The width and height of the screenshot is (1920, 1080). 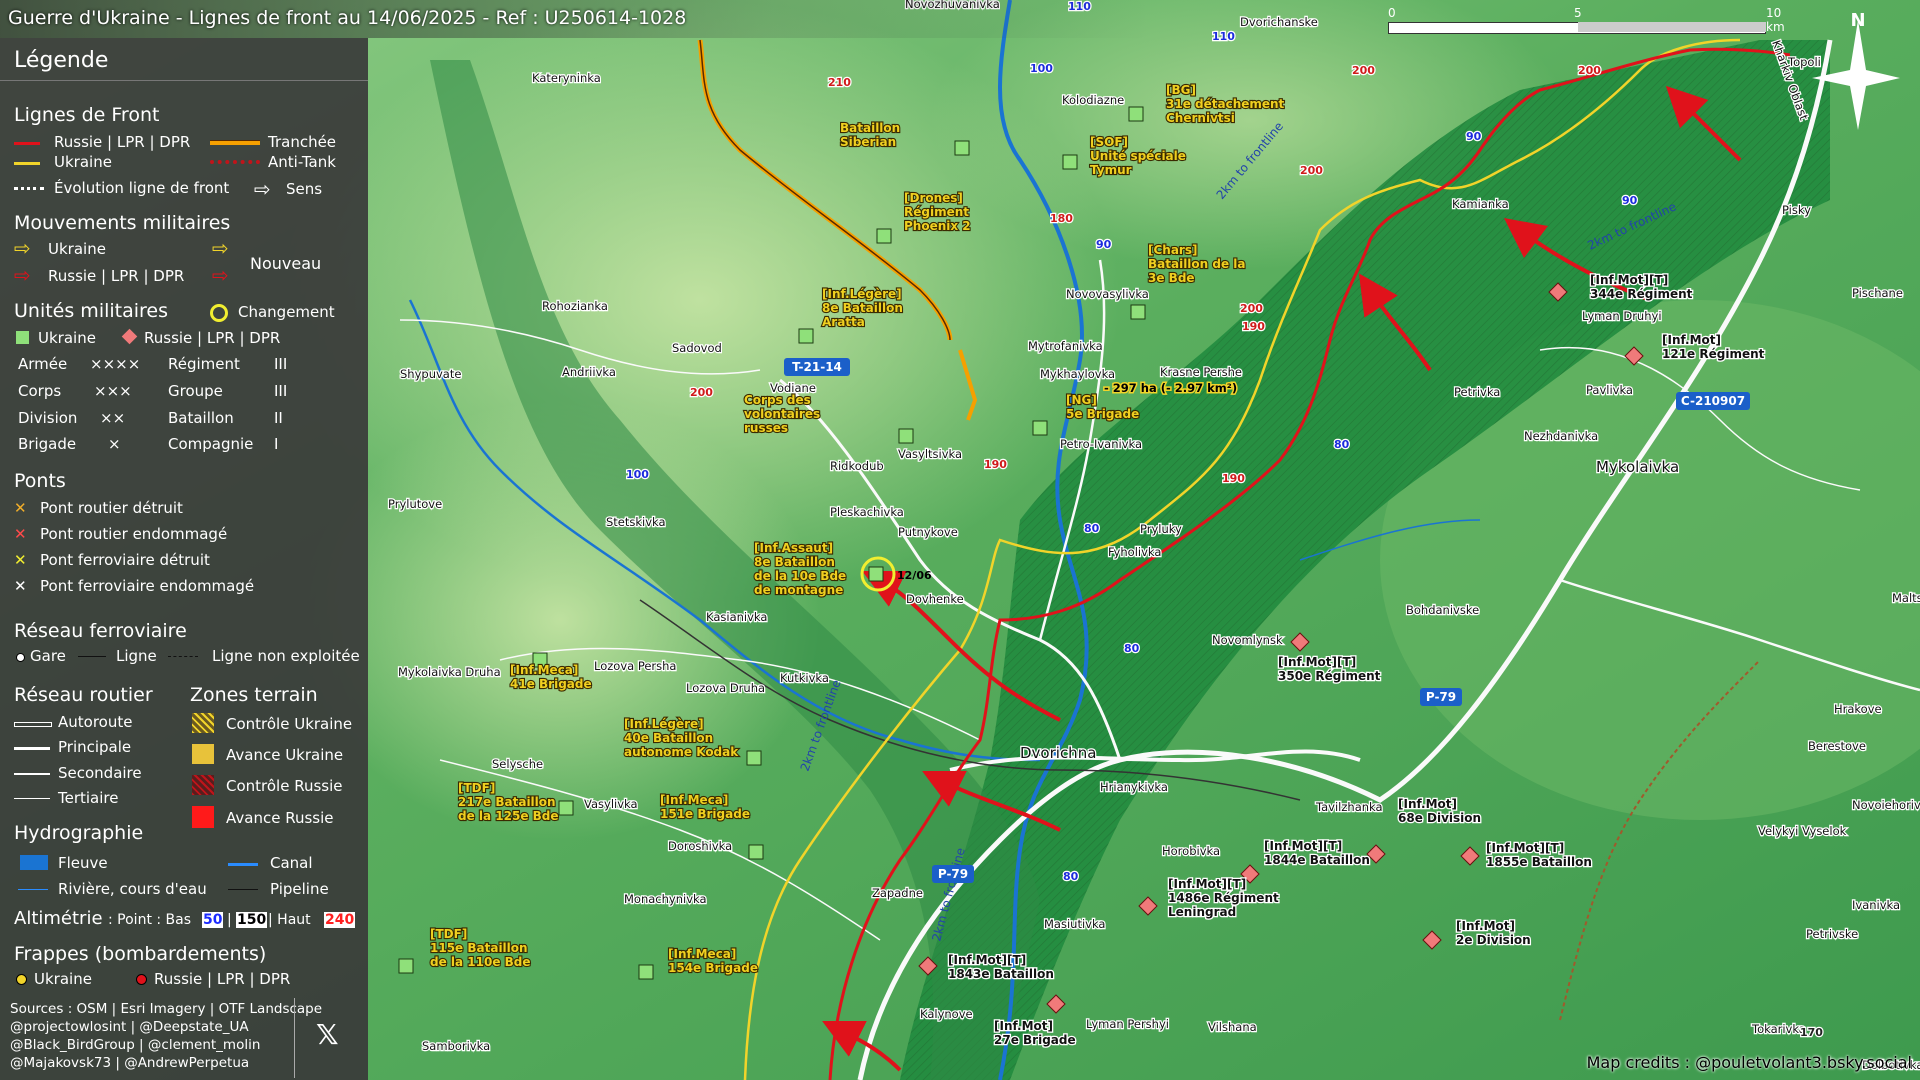 What do you see at coordinates (27, 143) in the screenshot?
I see `russia-line-swatch` at bounding box center [27, 143].